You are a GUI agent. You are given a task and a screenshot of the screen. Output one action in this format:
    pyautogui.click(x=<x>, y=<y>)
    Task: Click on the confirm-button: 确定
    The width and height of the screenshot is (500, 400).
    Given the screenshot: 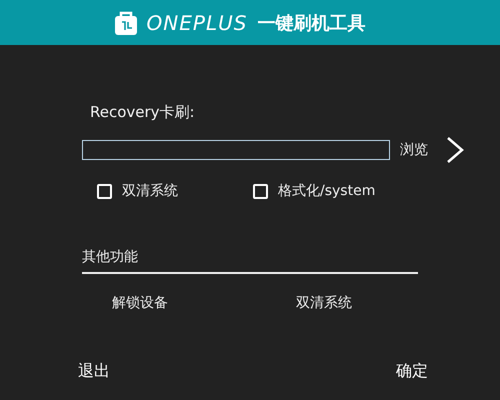 What is the action you would take?
    pyautogui.click(x=412, y=371)
    